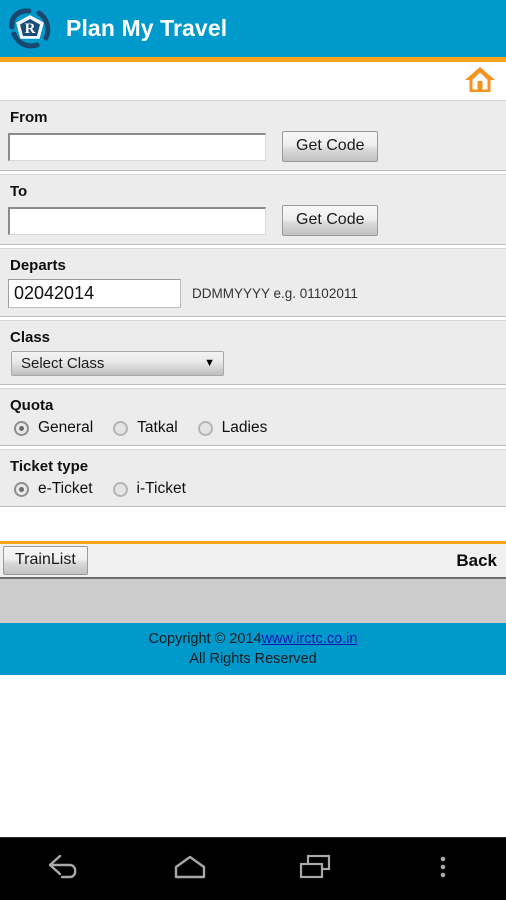 This screenshot has width=506, height=900. Describe the element at coordinates (117, 363) in the screenshot. I see `class-spinner: Select Class ▼` at that location.